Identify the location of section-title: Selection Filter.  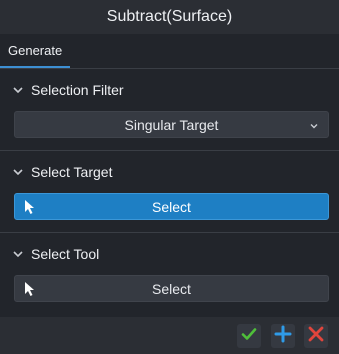
(77, 90).